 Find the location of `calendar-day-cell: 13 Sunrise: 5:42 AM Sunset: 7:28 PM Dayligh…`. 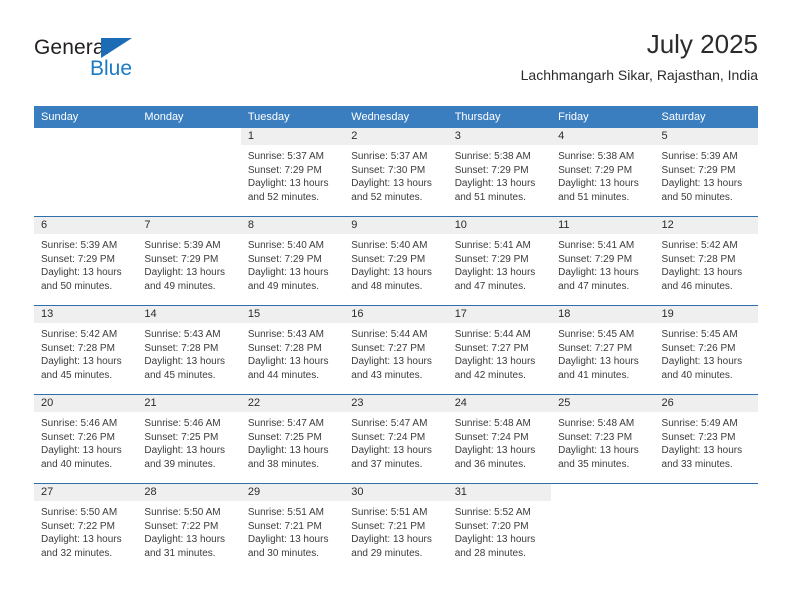

calendar-day-cell: 13 Sunrise: 5:42 AM Sunset: 7:28 PM Dayligh… is located at coordinates (86, 350).